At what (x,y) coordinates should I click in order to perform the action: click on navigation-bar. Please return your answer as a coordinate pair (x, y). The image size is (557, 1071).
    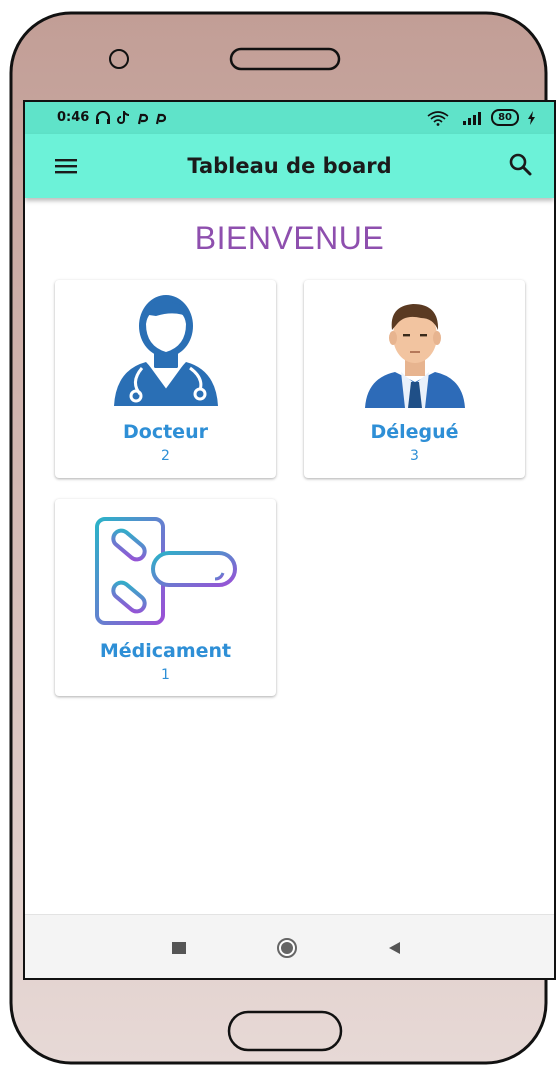
    Looking at the image, I should click on (289, 946).